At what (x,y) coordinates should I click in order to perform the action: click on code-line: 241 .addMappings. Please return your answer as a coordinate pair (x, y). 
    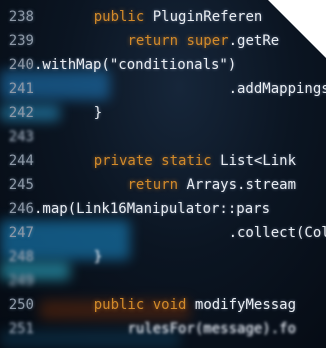
    Looking at the image, I should click on (163, 89).